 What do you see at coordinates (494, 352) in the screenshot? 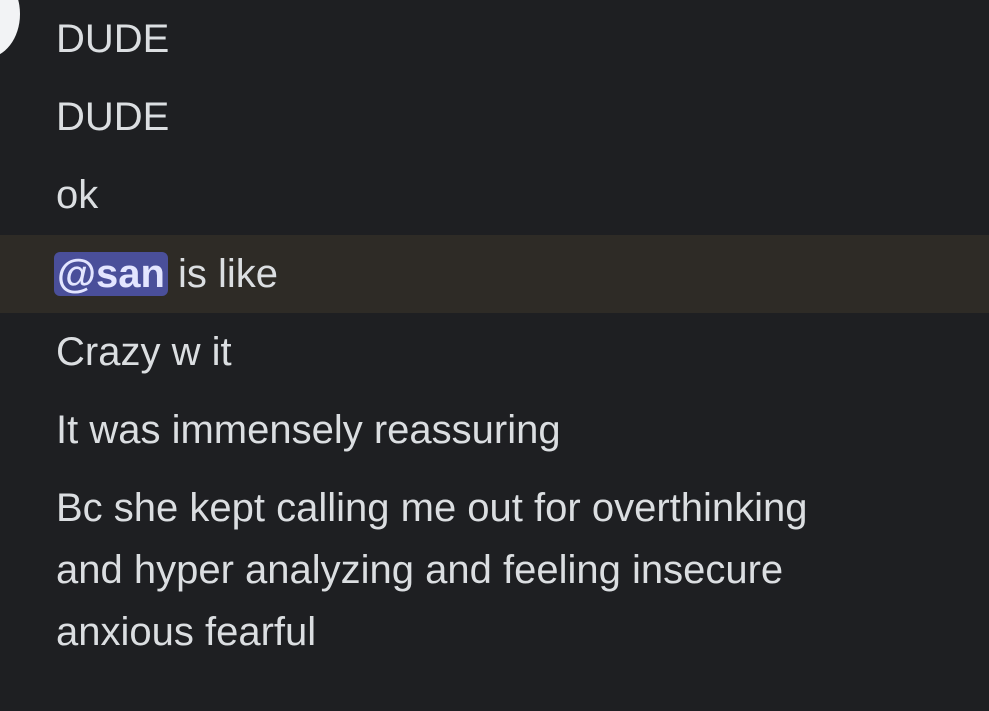
I see `message: Crazy w it` at bounding box center [494, 352].